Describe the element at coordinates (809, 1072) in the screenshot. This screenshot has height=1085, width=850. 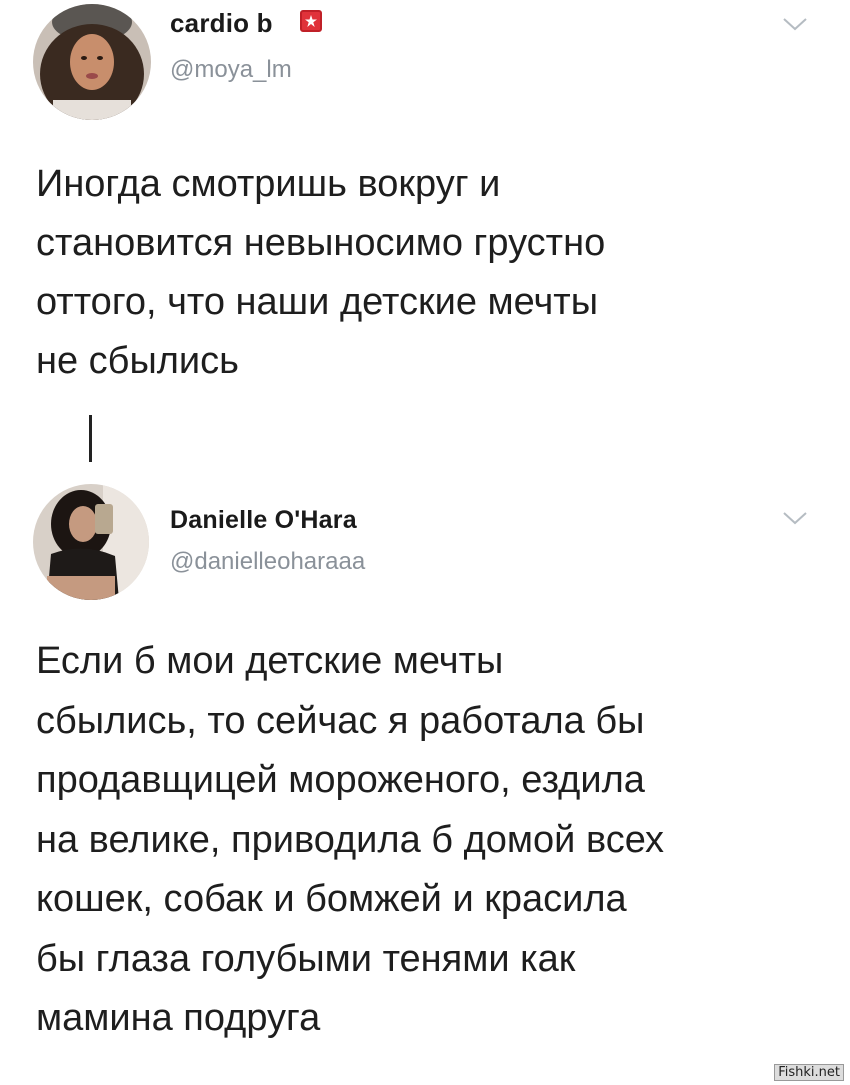
I see `watermark: Fishki.net` at that location.